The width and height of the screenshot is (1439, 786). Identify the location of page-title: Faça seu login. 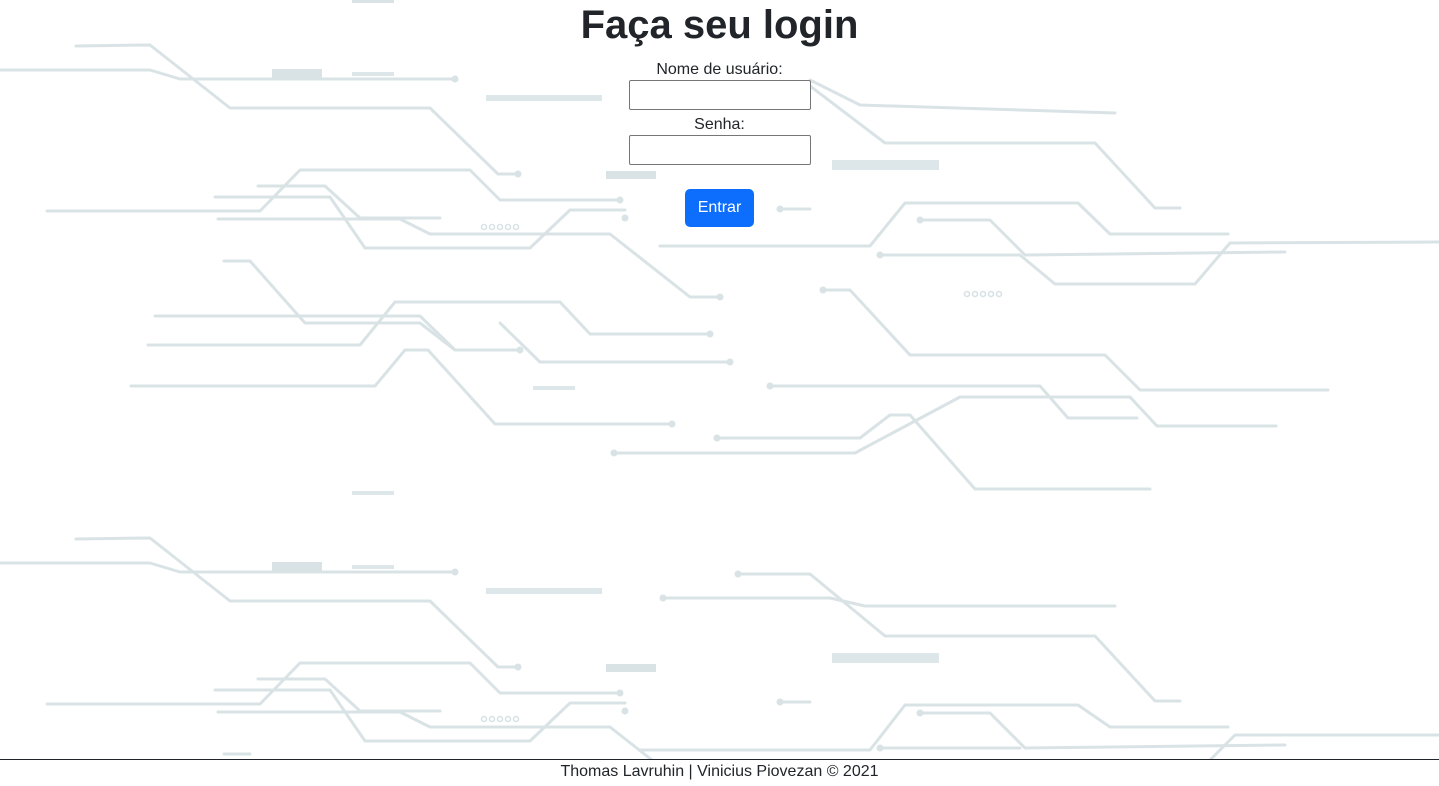
(719, 25).